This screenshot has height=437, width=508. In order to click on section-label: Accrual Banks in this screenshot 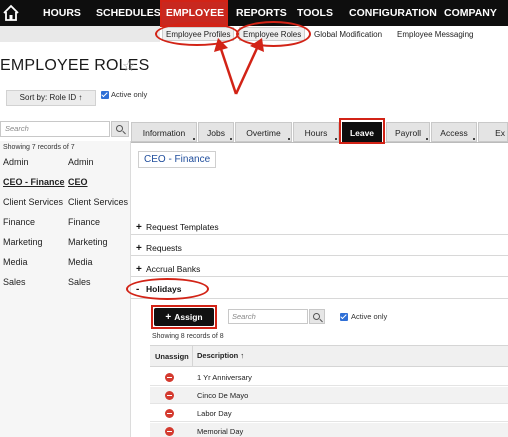, I will do `click(173, 269)`.